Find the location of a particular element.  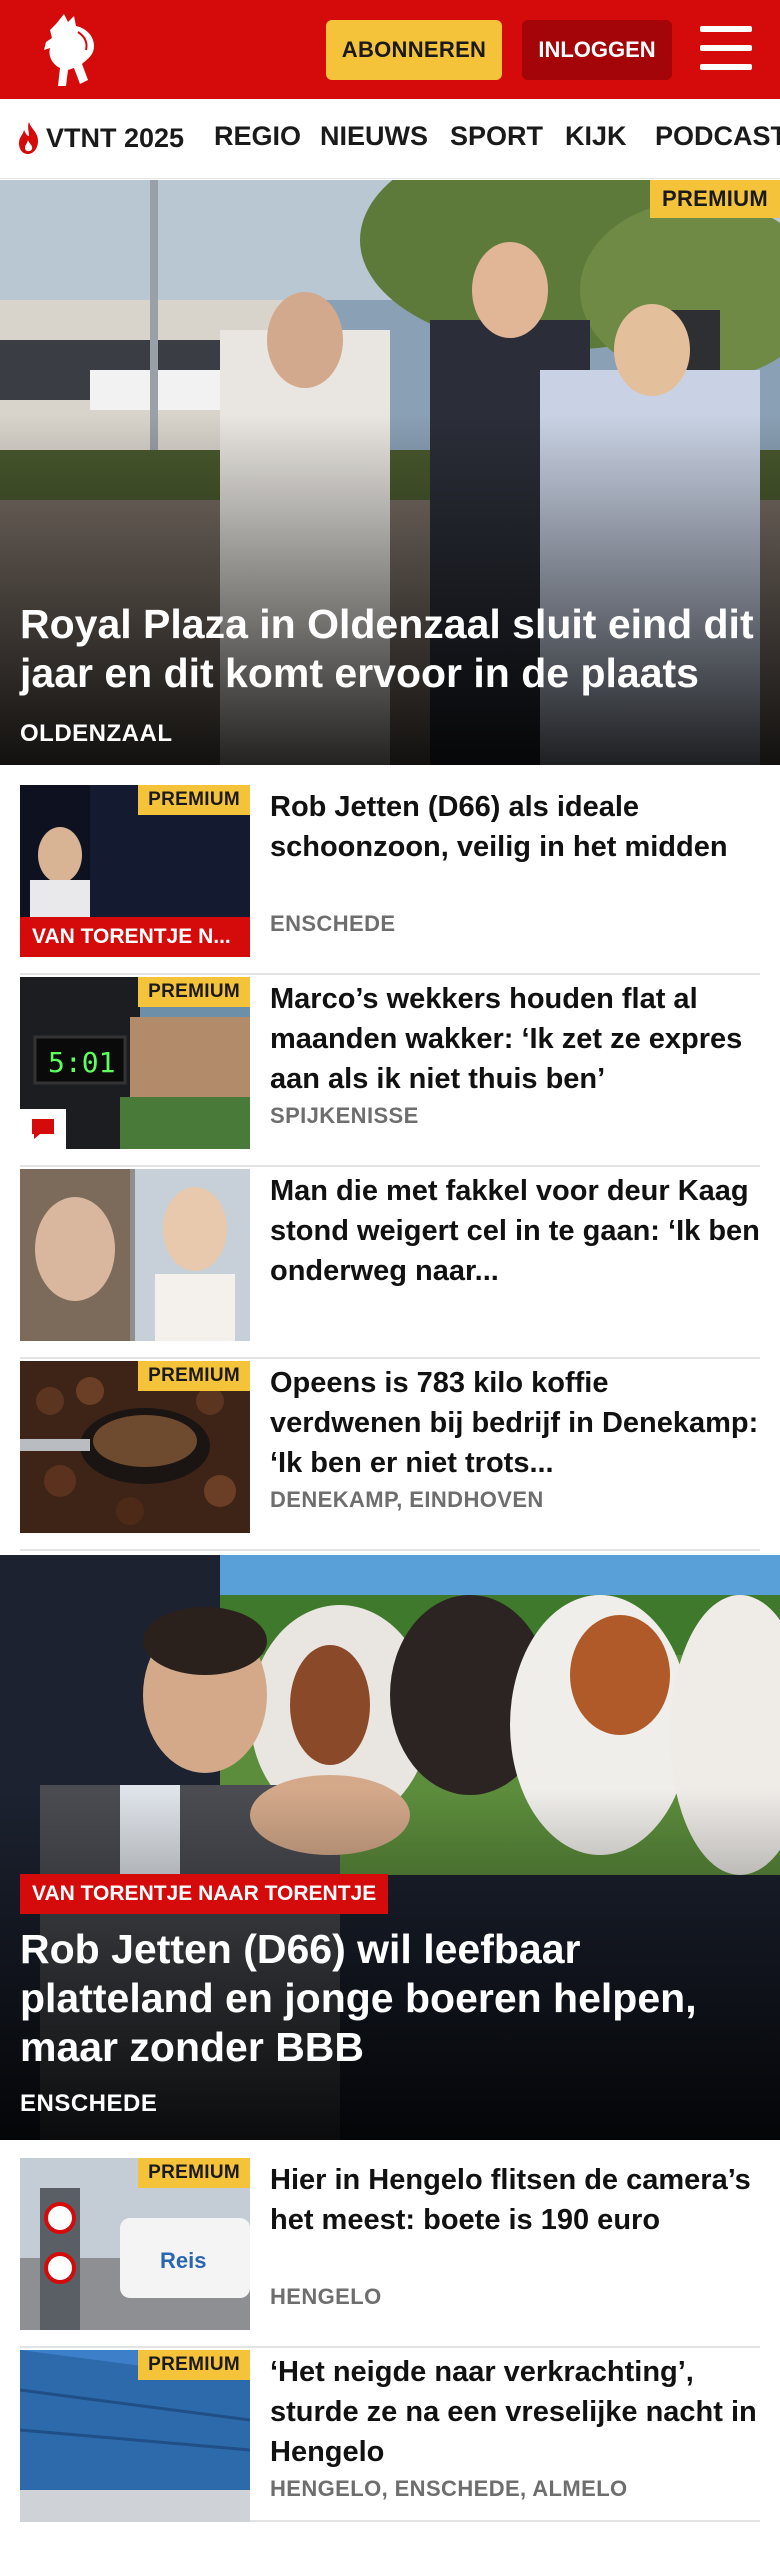

thumbnail-photo is located at coordinates (135, 1255).